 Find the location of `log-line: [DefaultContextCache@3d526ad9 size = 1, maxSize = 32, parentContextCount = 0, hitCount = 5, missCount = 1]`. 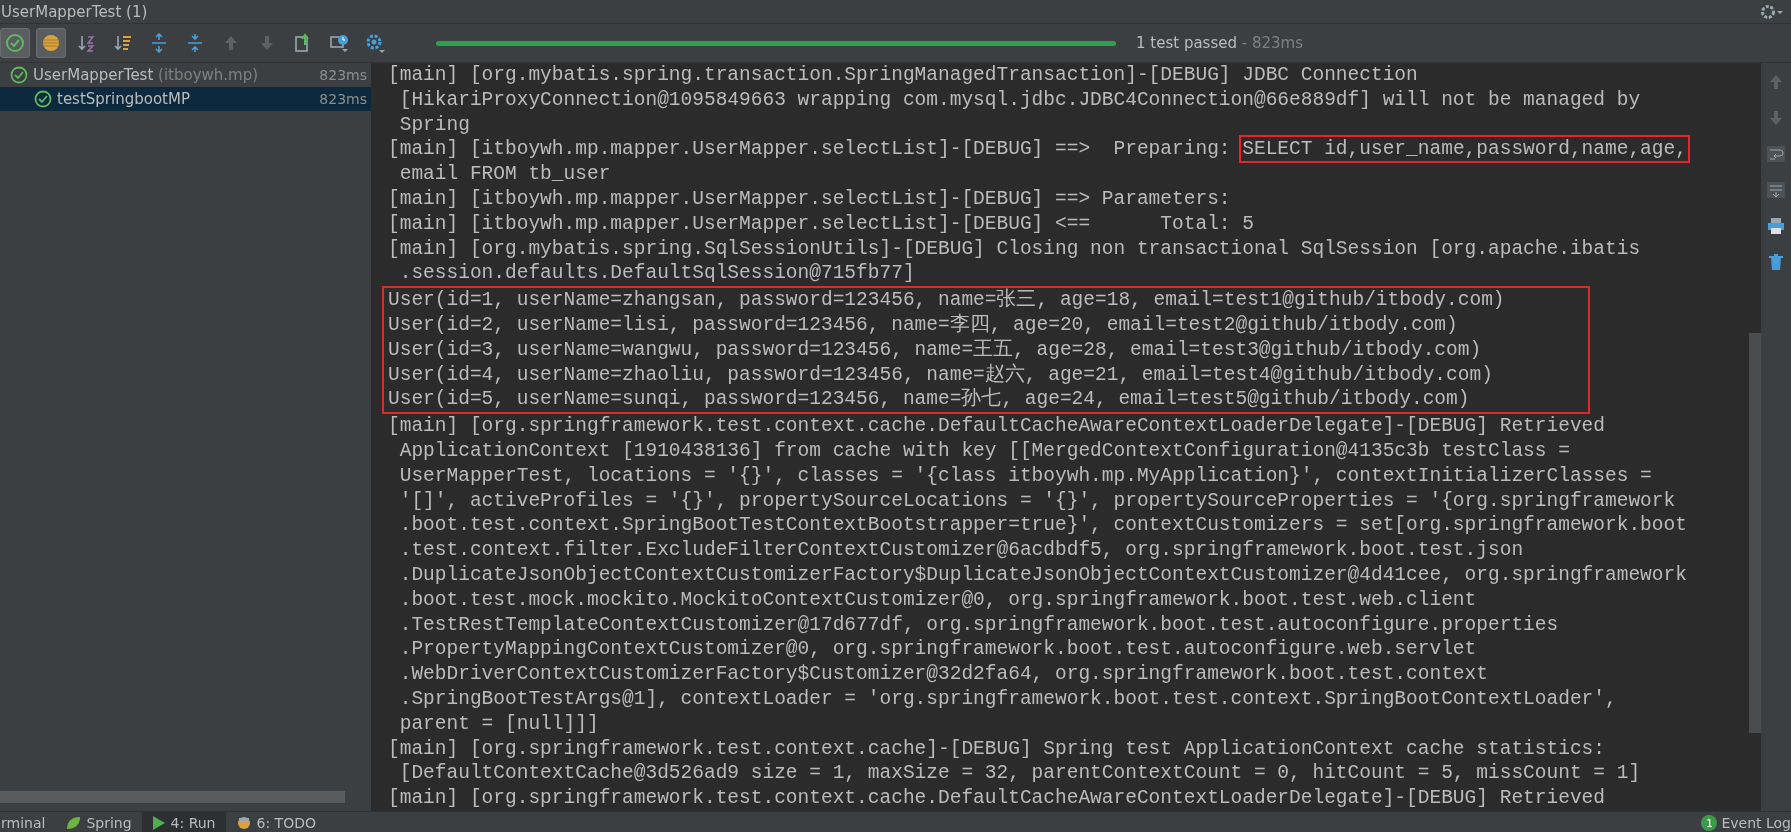

log-line: [DefaultContextCache@3d526ad9 size = 1, maxSize = 32, parentContextCount = 0, hitCount = 5, missCount = 1] is located at coordinates (1020, 774).